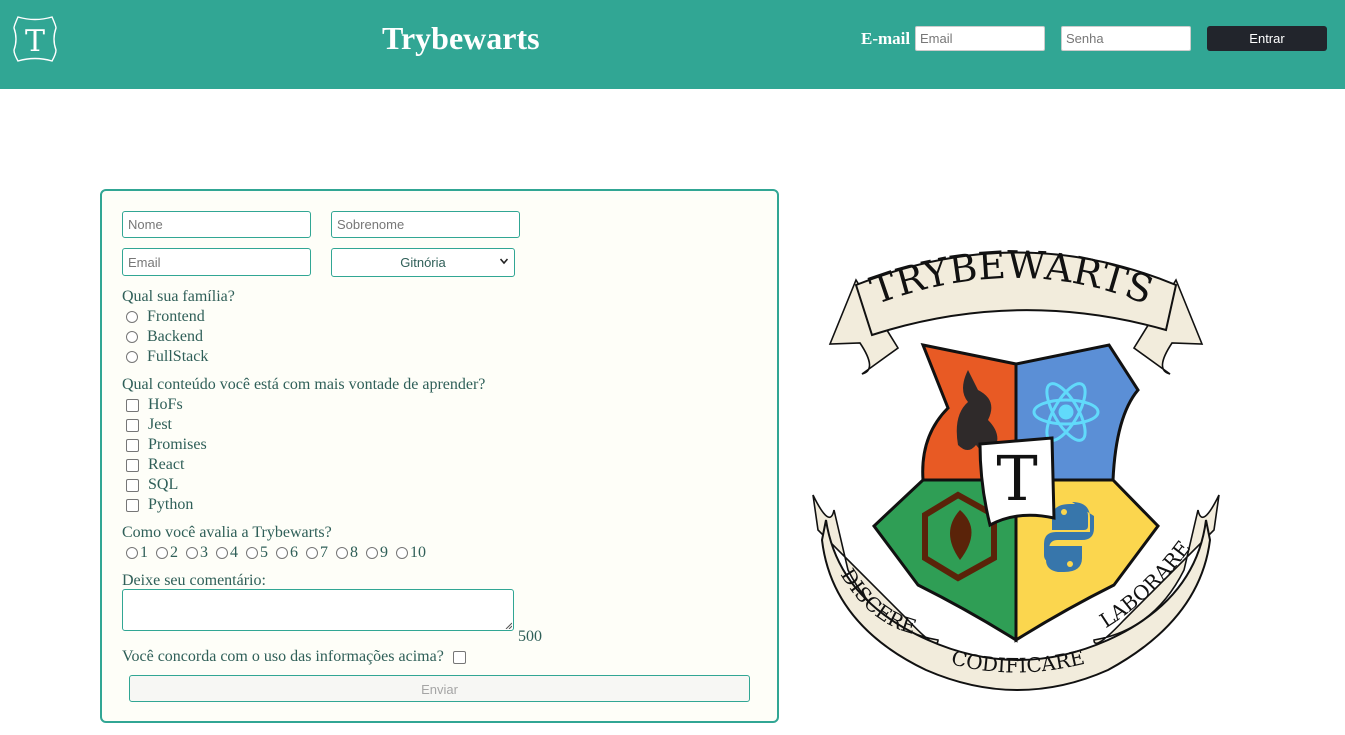  Describe the element at coordinates (439, 688) in the screenshot. I see `submit-button: Enviar` at that location.